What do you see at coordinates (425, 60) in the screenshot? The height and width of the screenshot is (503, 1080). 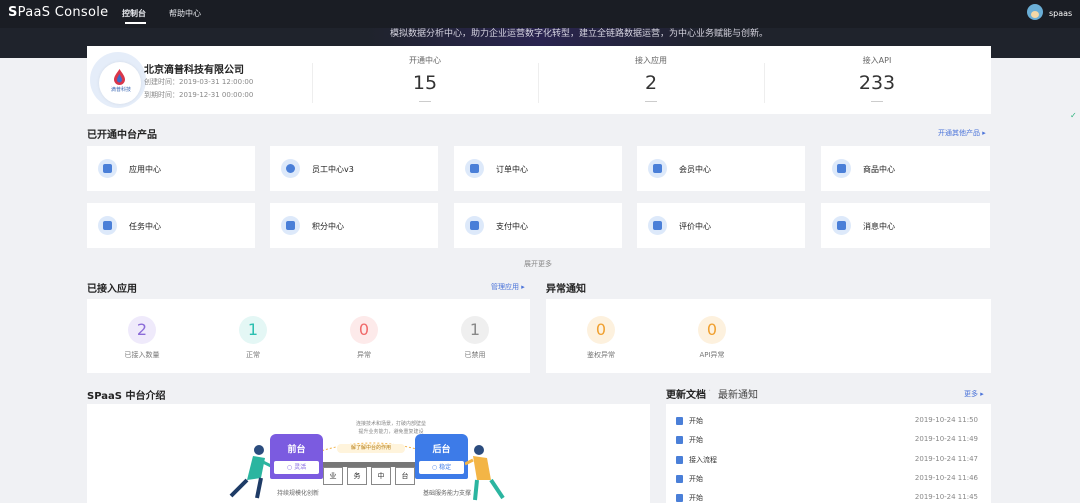 I see `stat-label: 开通中心` at bounding box center [425, 60].